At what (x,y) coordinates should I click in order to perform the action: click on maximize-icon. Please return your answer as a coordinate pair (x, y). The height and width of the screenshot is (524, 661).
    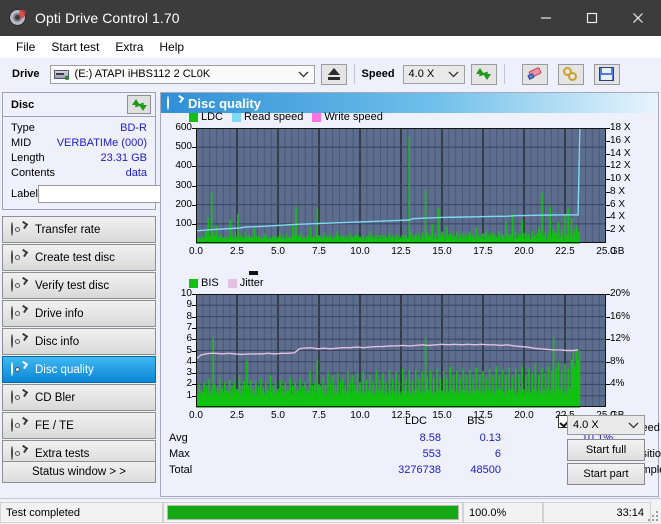
    Looking at the image, I should click on (592, 18).